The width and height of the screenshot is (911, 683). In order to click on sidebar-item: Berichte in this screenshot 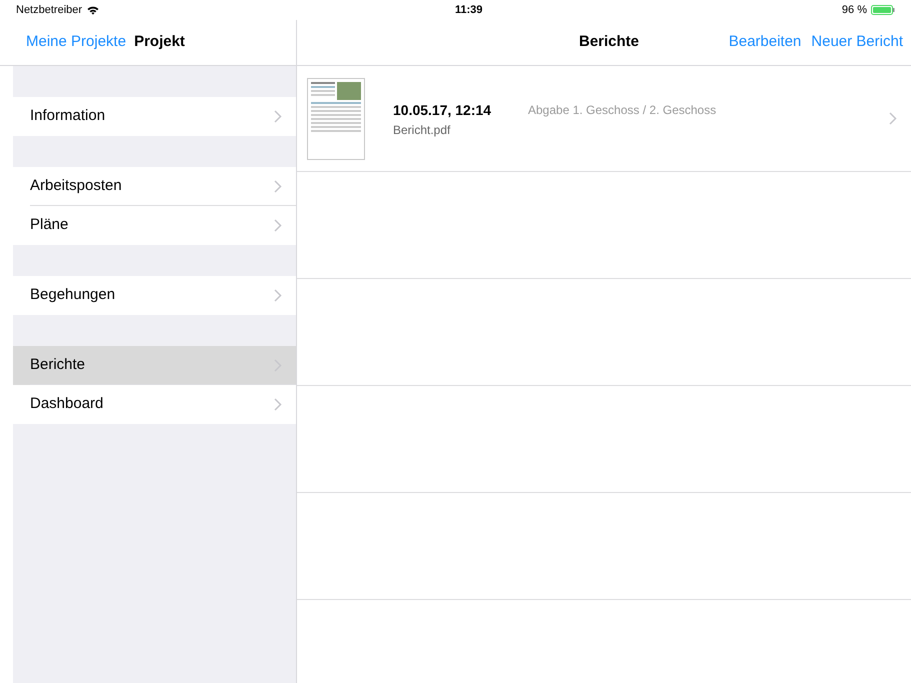, I will do `click(154, 365)`.